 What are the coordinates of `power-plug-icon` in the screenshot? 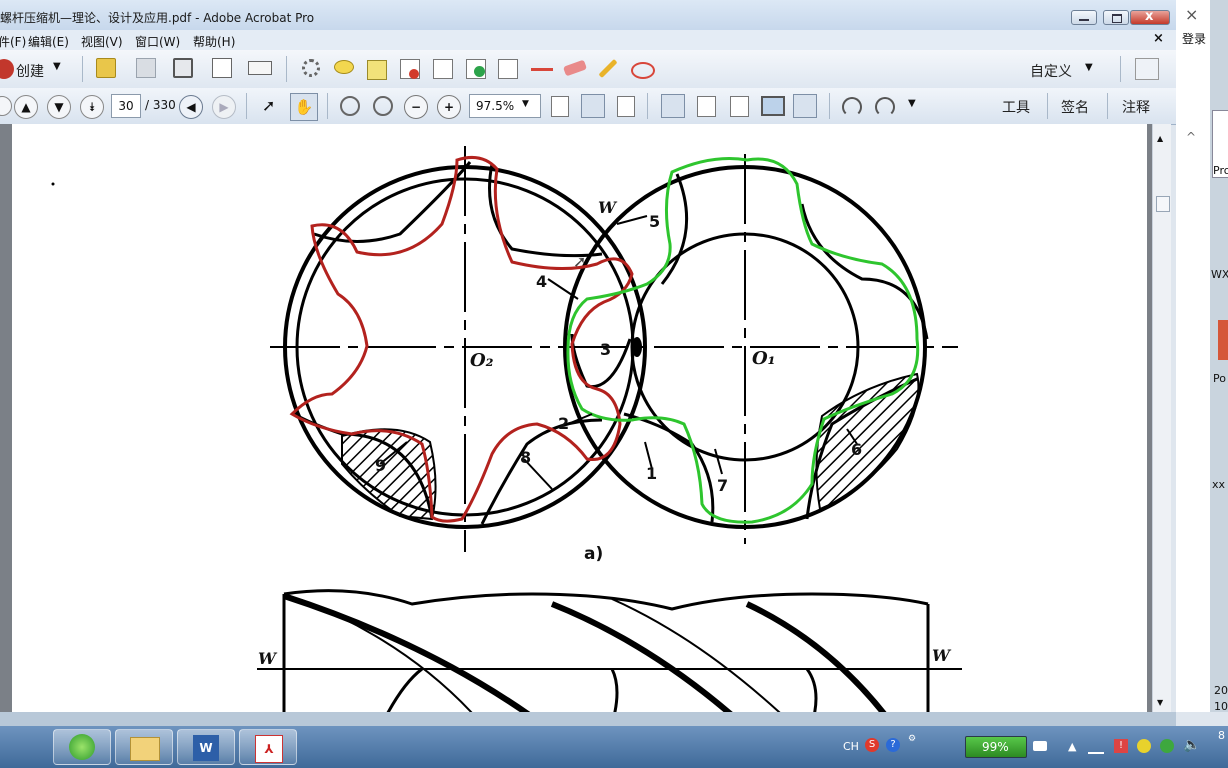 It's located at (1040, 746).